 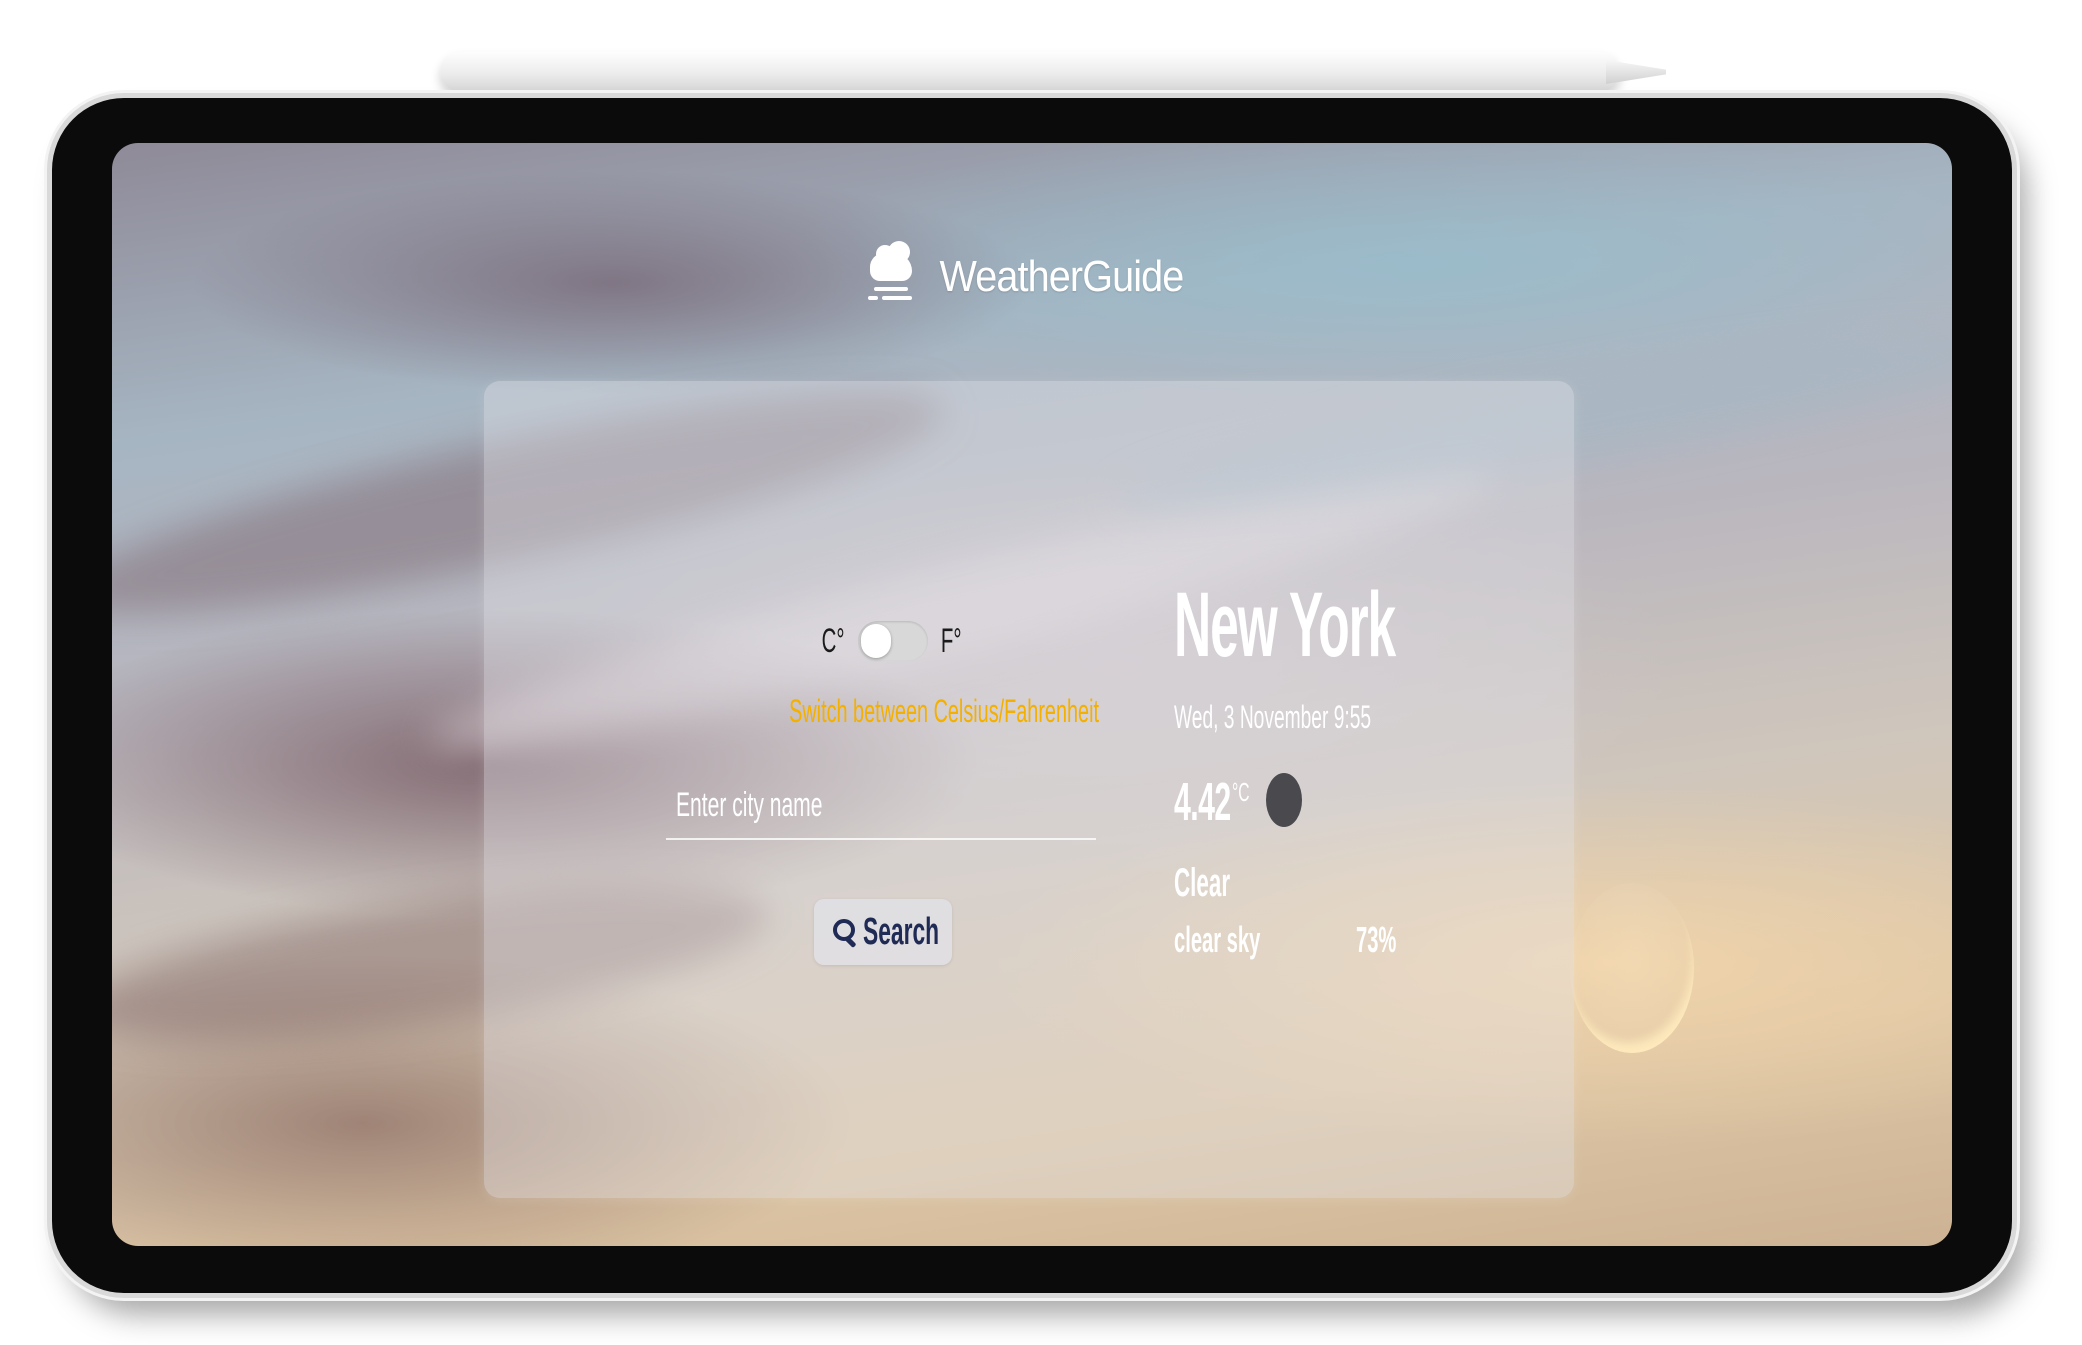 I want to click on city-name: New York, so click(x=1285, y=625).